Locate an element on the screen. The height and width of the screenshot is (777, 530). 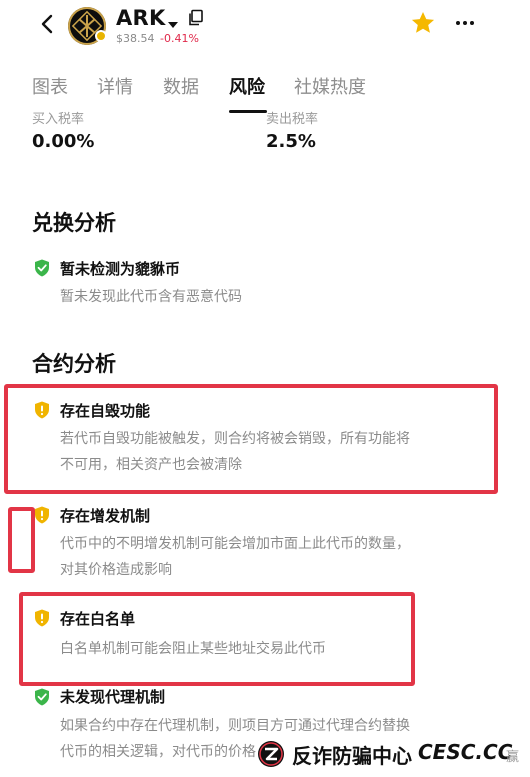
back-button is located at coordinates (48, 24).